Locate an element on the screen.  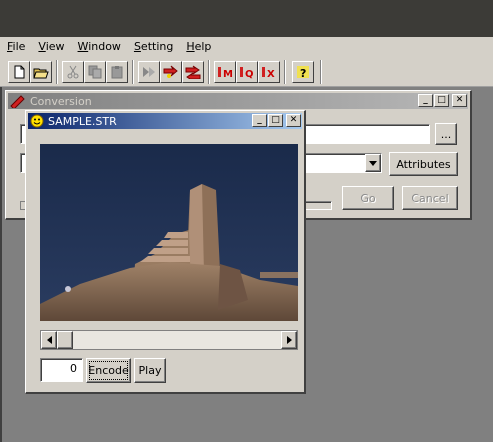
convert-star-icon is located at coordinates (171, 72).